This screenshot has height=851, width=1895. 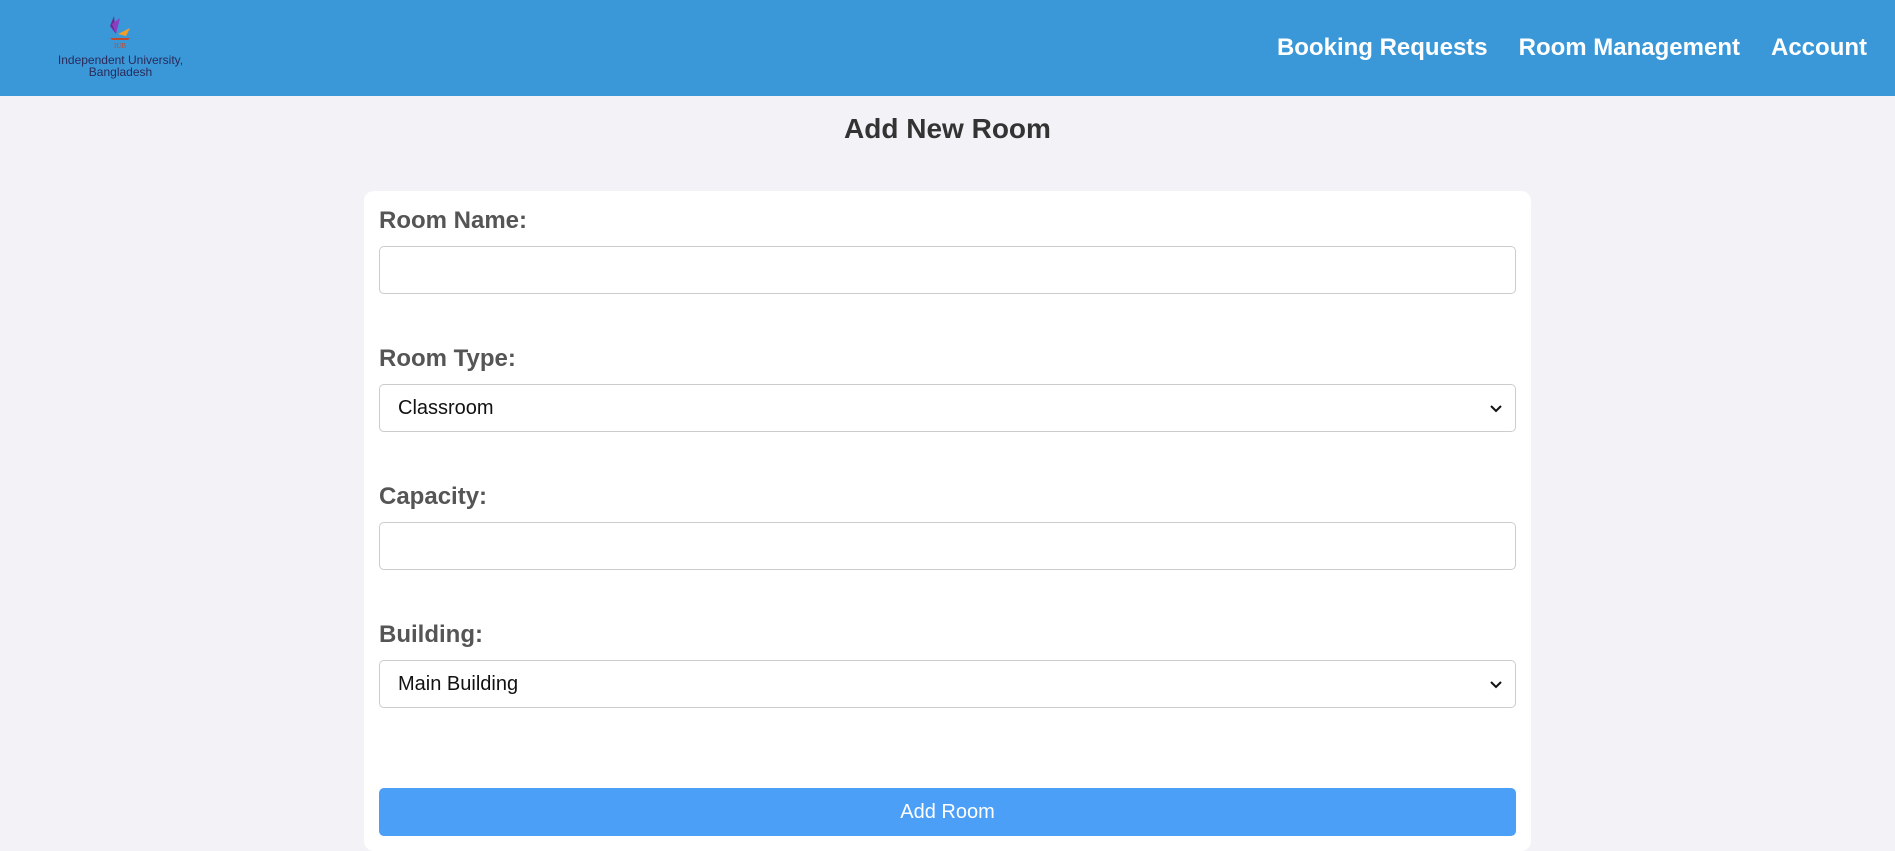 I want to click on nav-account: Account, so click(x=1819, y=48).